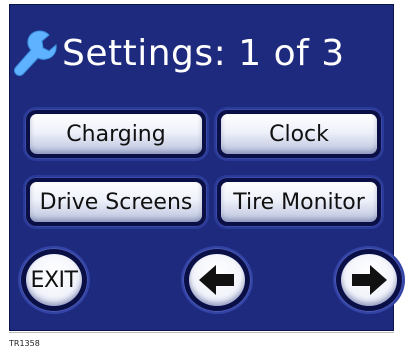 This screenshot has width=408, height=351. I want to click on tire-monitor-button-frame: Tire Monitor, so click(299, 202).